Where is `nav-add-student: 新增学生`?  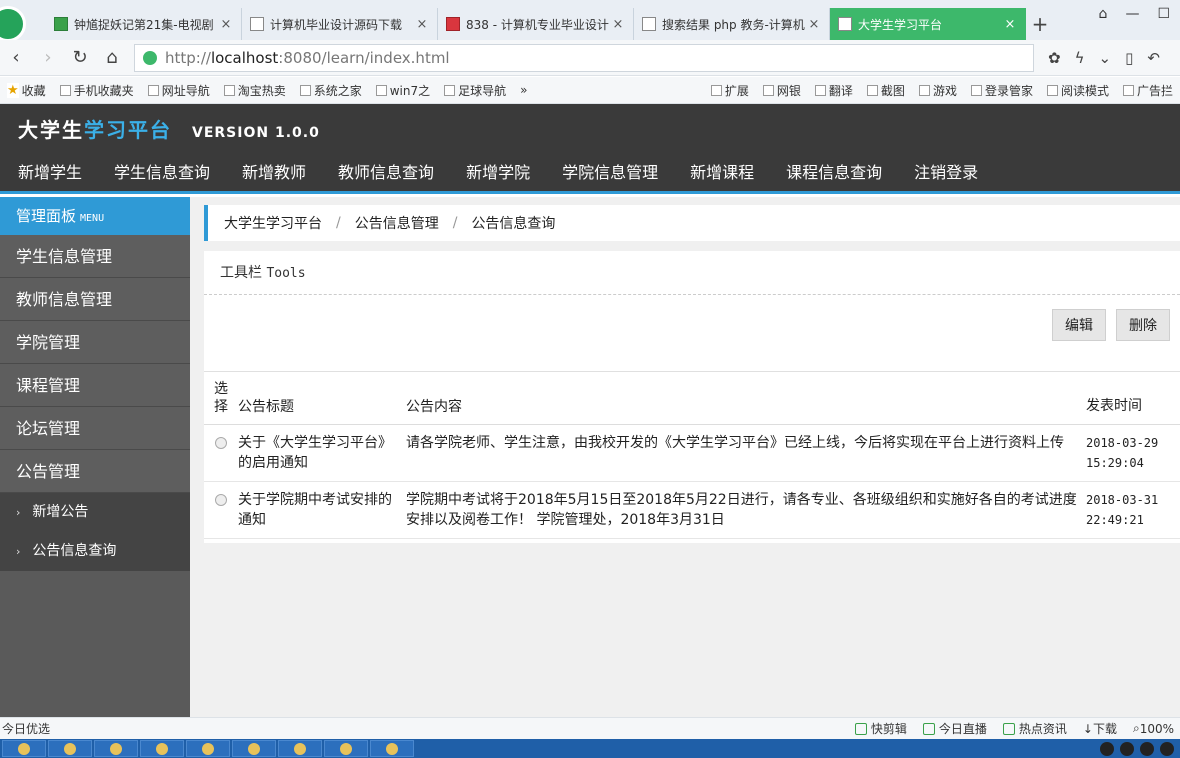 nav-add-student: 新增学生 is located at coordinates (49, 173).